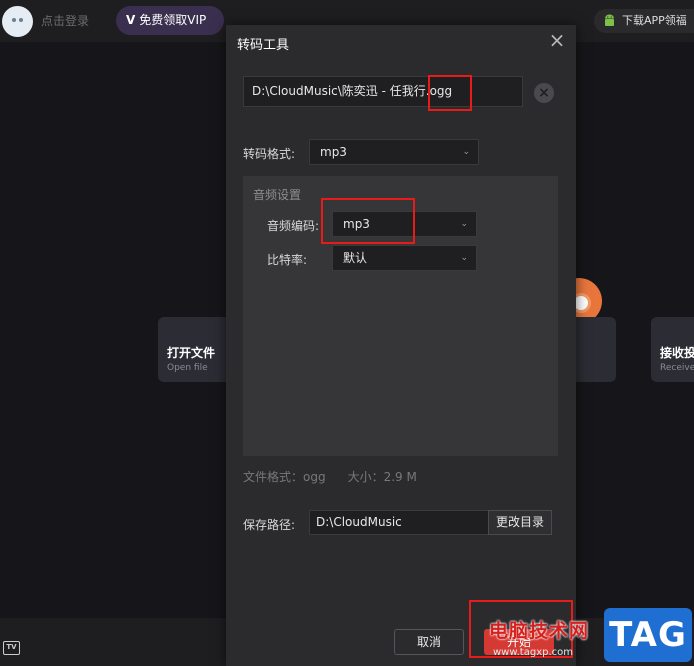  What do you see at coordinates (333, 152) in the screenshot?
I see `format-value: mp3` at bounding box center [333, 152].